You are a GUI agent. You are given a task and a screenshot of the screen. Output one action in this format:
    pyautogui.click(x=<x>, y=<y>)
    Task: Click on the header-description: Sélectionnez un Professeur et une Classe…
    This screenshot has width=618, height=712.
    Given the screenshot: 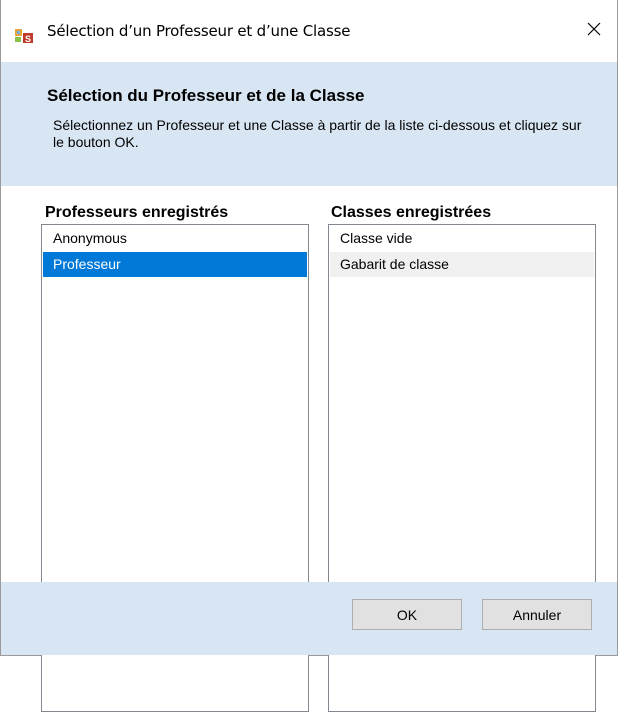 What is the action you would take?
    pyautogui.click(x=317, y=133)
    